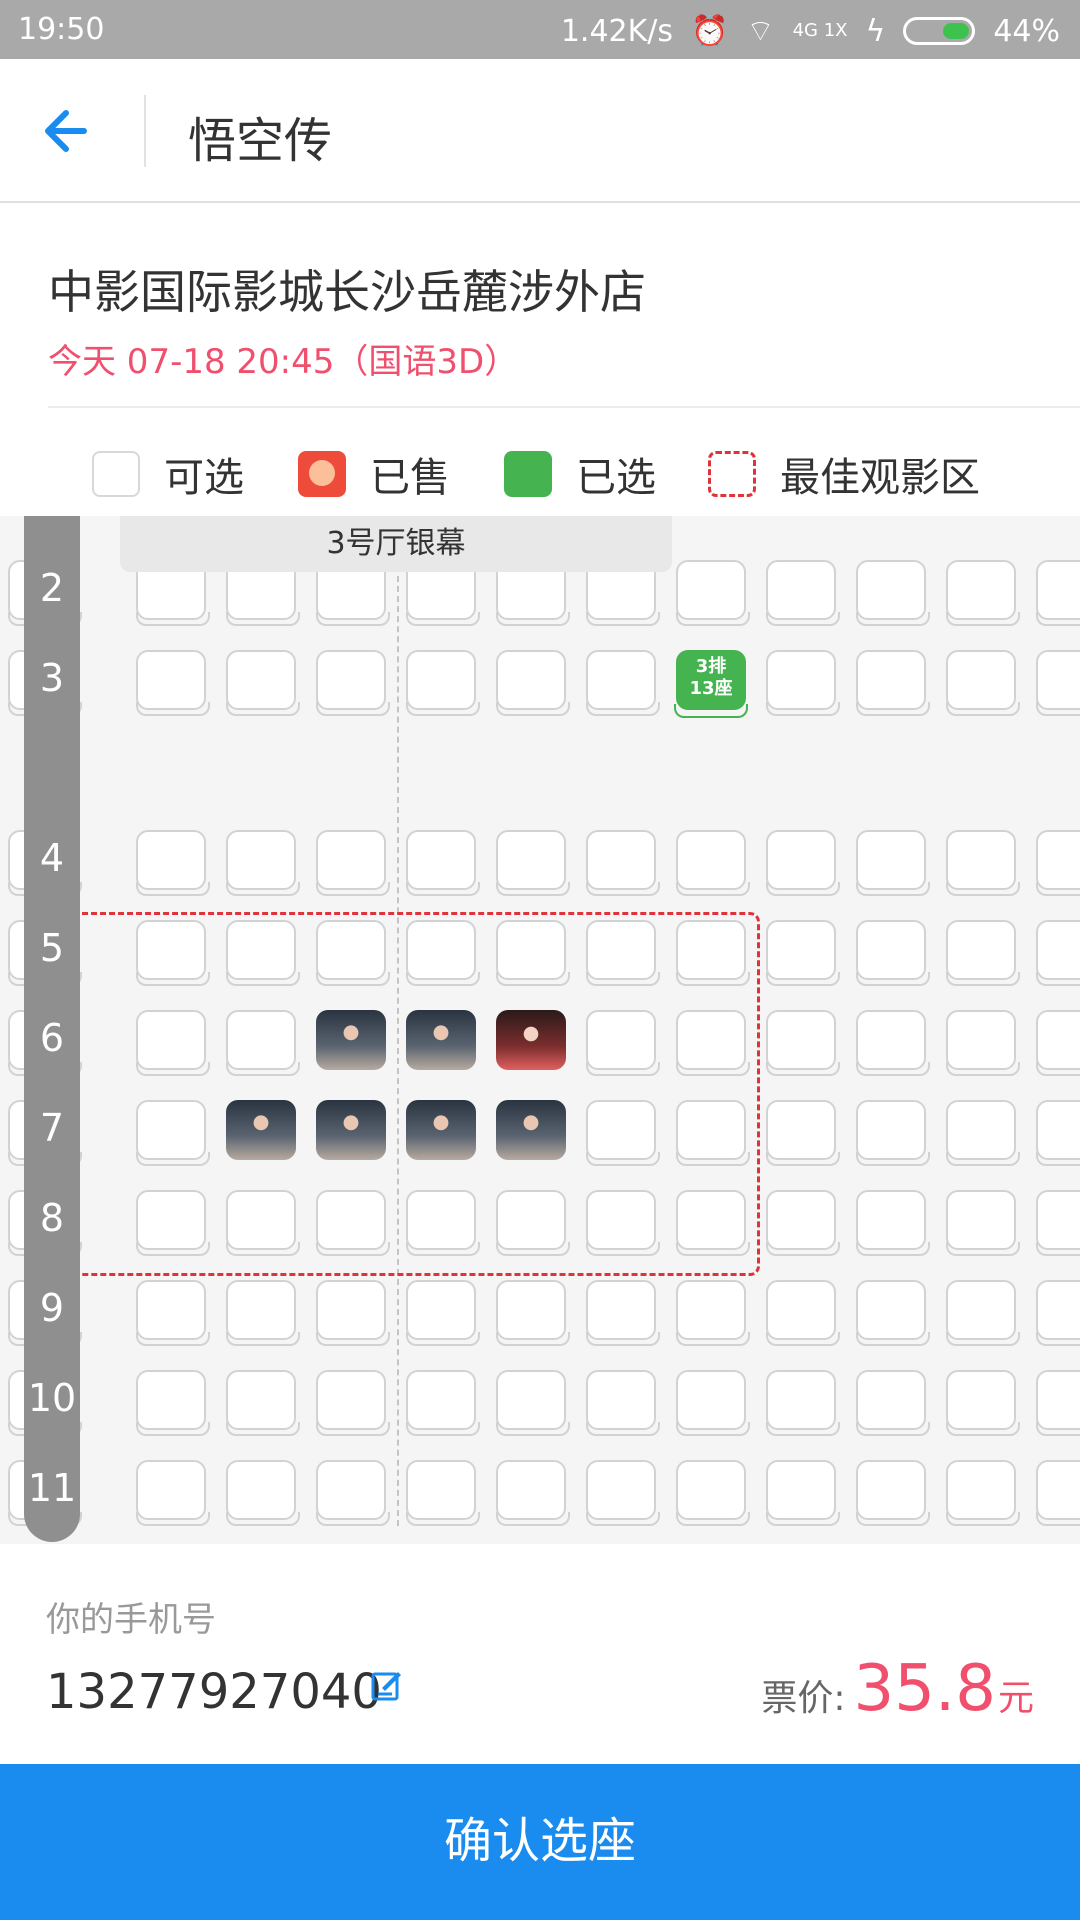 Image resolution: width=1080 pixels, height=1920 pixels. Describe the element at coordinates (540, 131) in the screenshot. I see `header: 悟空传` at that location.